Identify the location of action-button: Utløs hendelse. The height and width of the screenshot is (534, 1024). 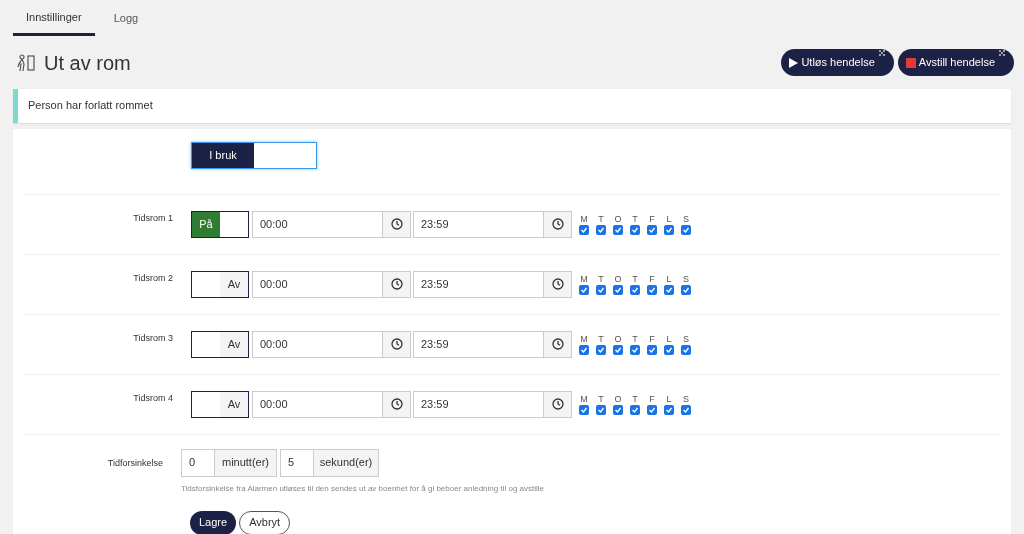
(837, 62).